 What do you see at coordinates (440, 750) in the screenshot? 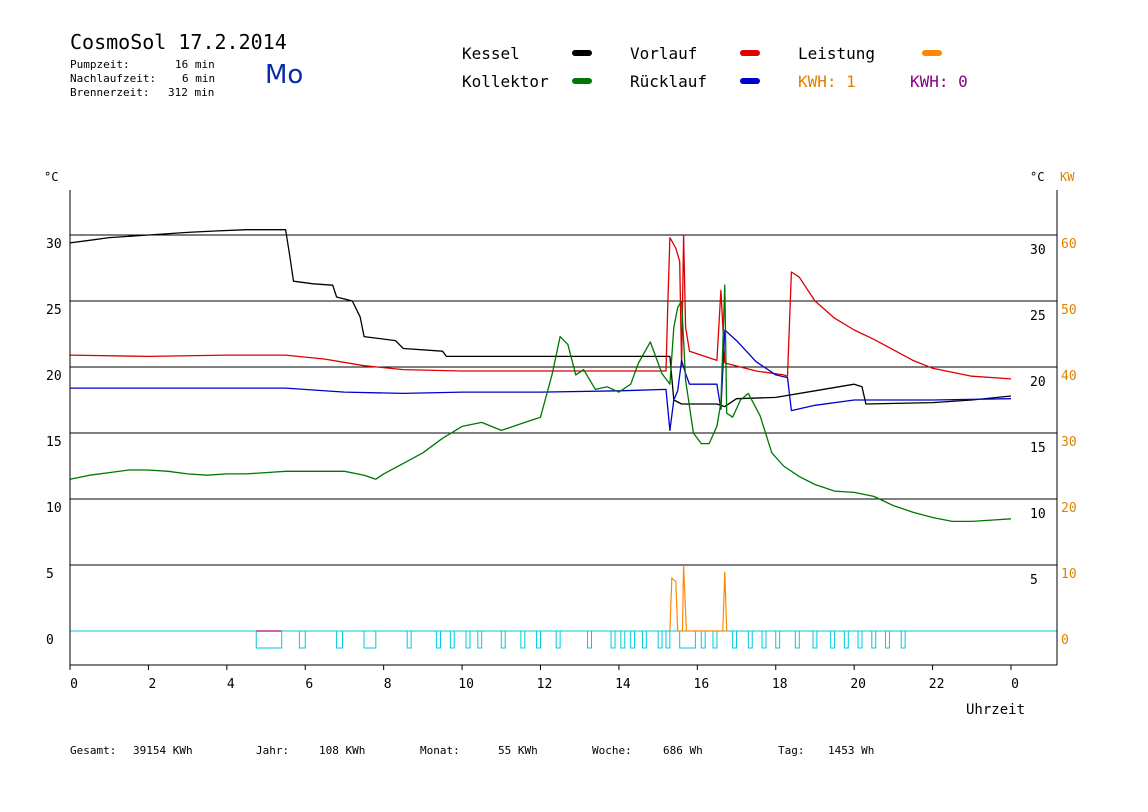
I see `footer-monat-label: Monat:` at bounding box center [440, 750].